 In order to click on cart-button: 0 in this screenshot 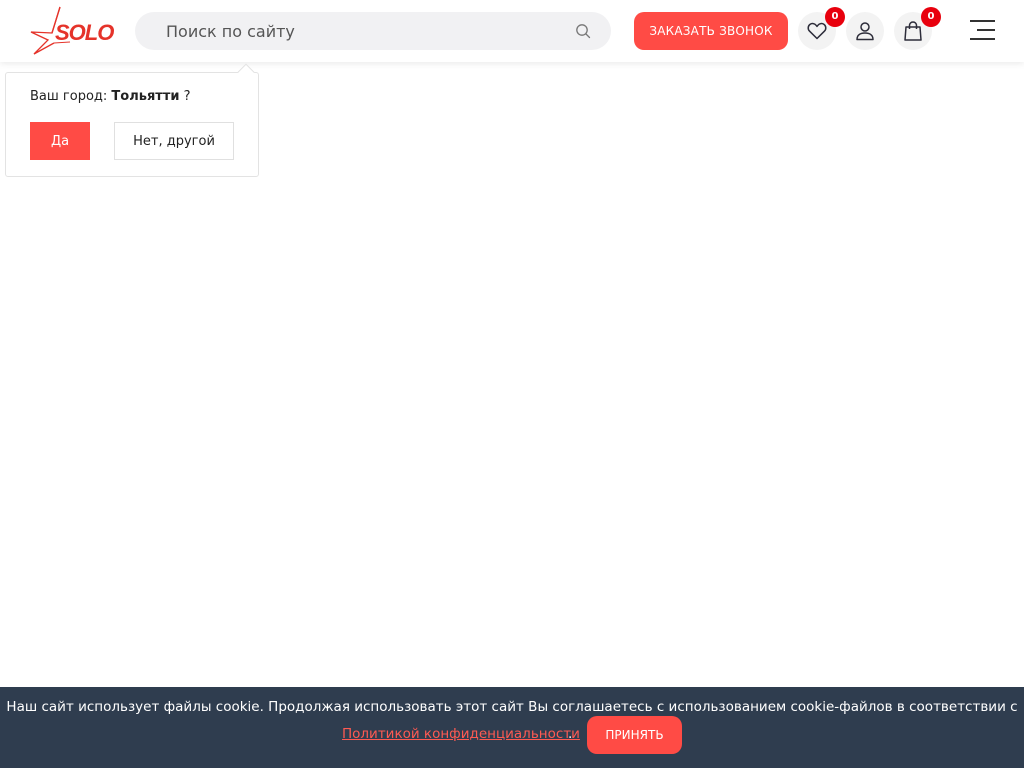, I will do `click(917, 28)`.